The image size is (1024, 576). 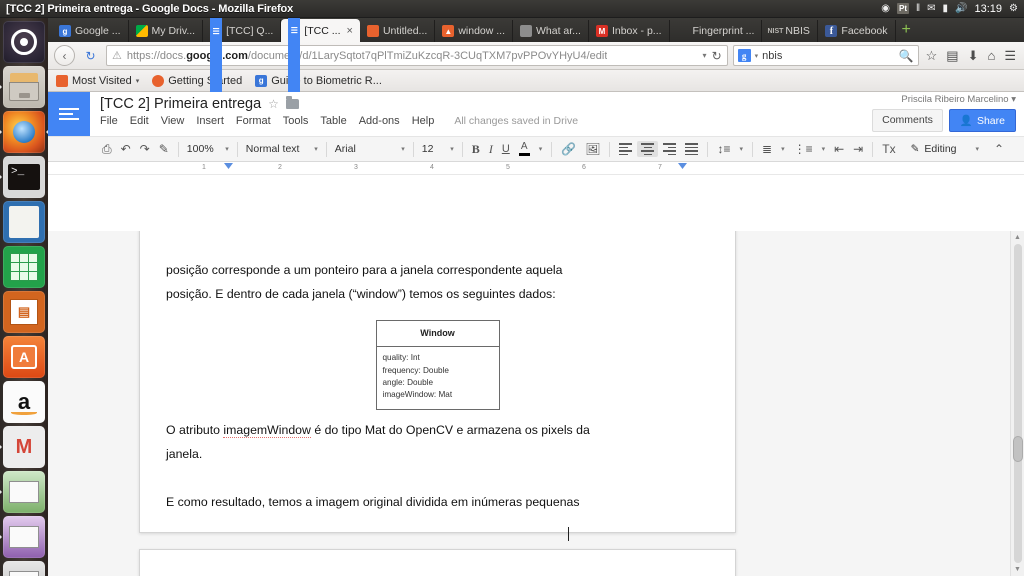 What do you see at coordinates (126, 149) in the screenshot?
I see `undo-button: ↶` at bounding box center [126, 149].